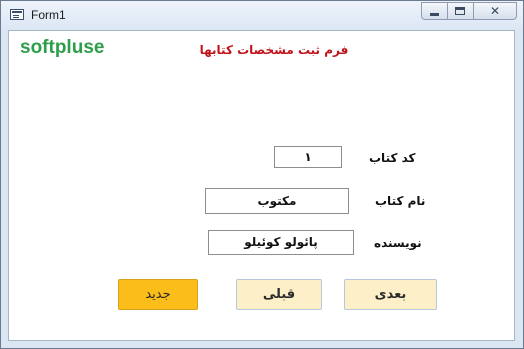 This screenshot has height=349, width=524. Describe the element at coordinates (400, 201) in the screenshot. I see `book-name-label: نام کتاب` at that location.